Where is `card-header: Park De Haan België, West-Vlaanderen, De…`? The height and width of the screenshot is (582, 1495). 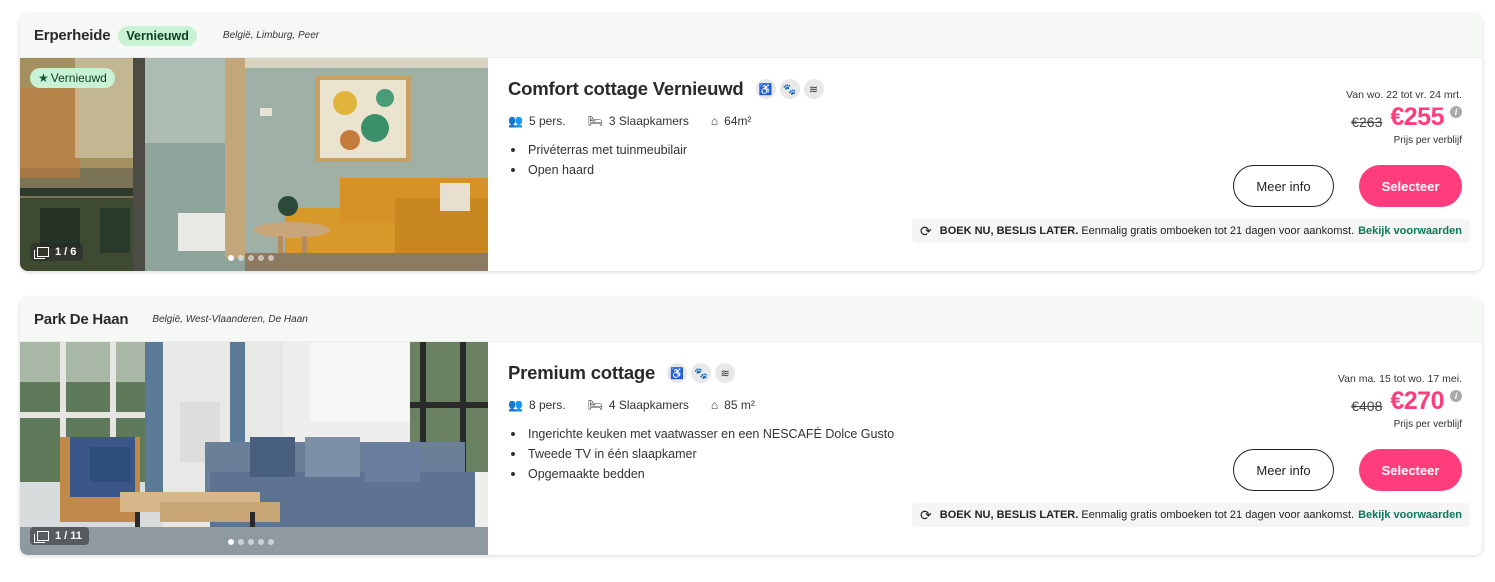 card-header: Park De Haan België, West-Vlaanderen, De… is located at coordinates (751, 320).